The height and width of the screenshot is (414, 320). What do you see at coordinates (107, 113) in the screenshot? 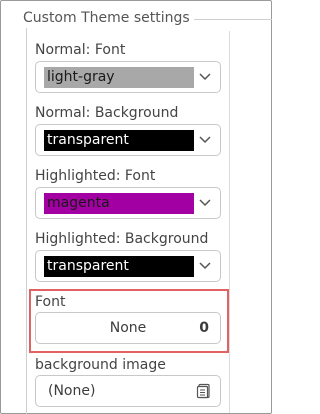
I see `normal-background-label: Normal: Background` at bounding box center [107, 113].